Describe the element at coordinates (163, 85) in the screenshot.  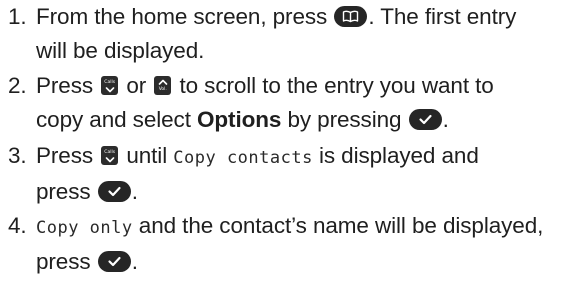
I see `vol-up-key-icon: Vol.` at that location.